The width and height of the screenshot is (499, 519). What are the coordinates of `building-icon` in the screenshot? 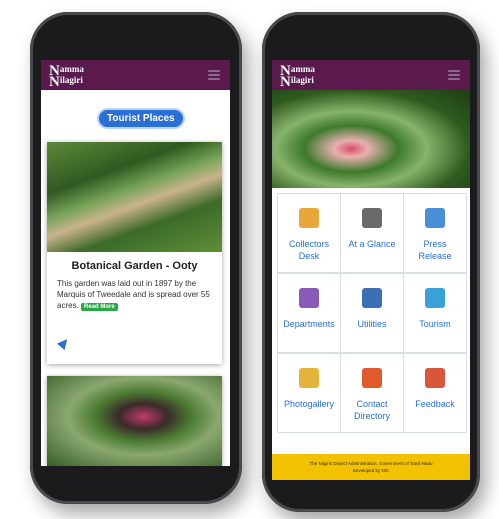 It's located at (309, 298).